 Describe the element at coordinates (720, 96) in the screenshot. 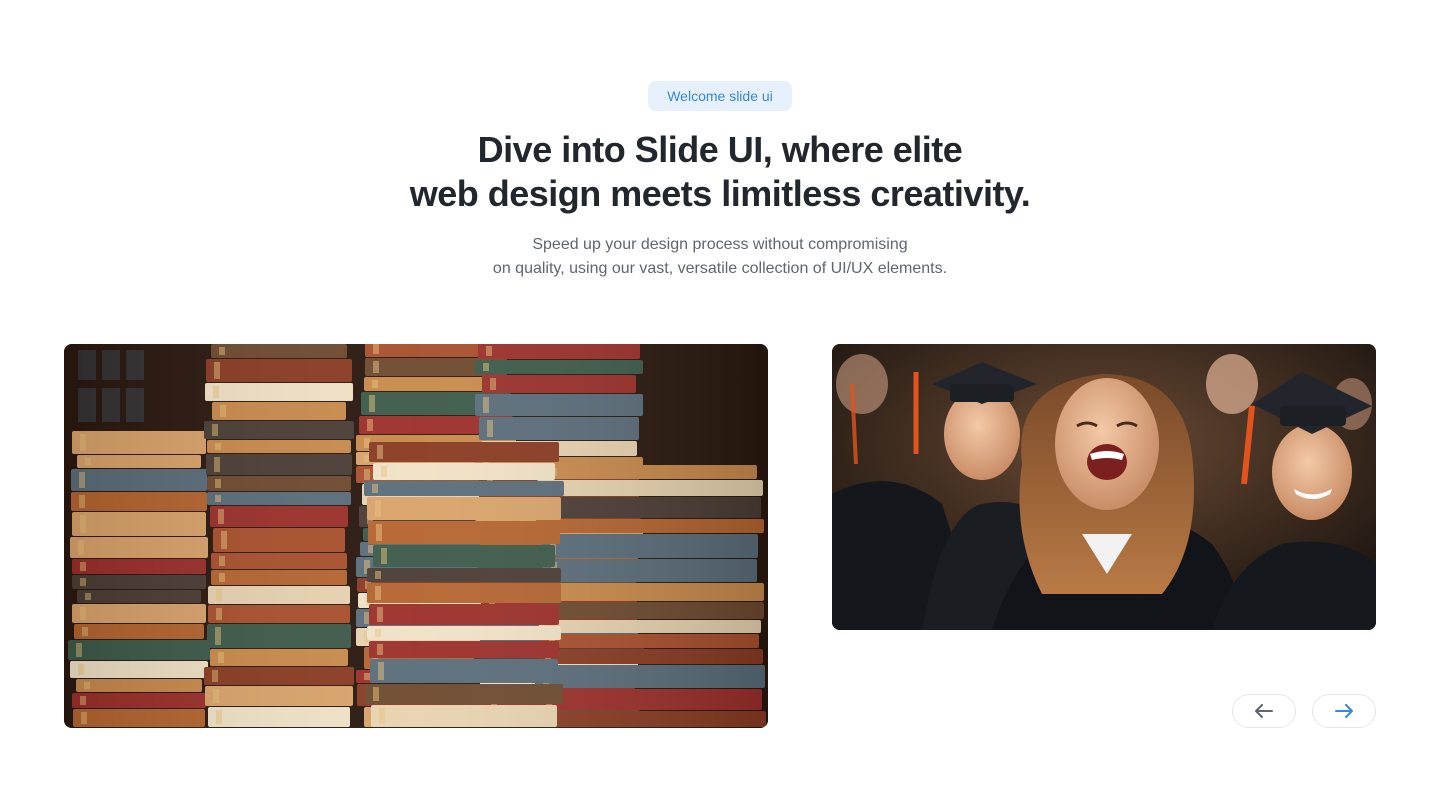

I see `welcome-badge: Welcome slide ui` at that location.